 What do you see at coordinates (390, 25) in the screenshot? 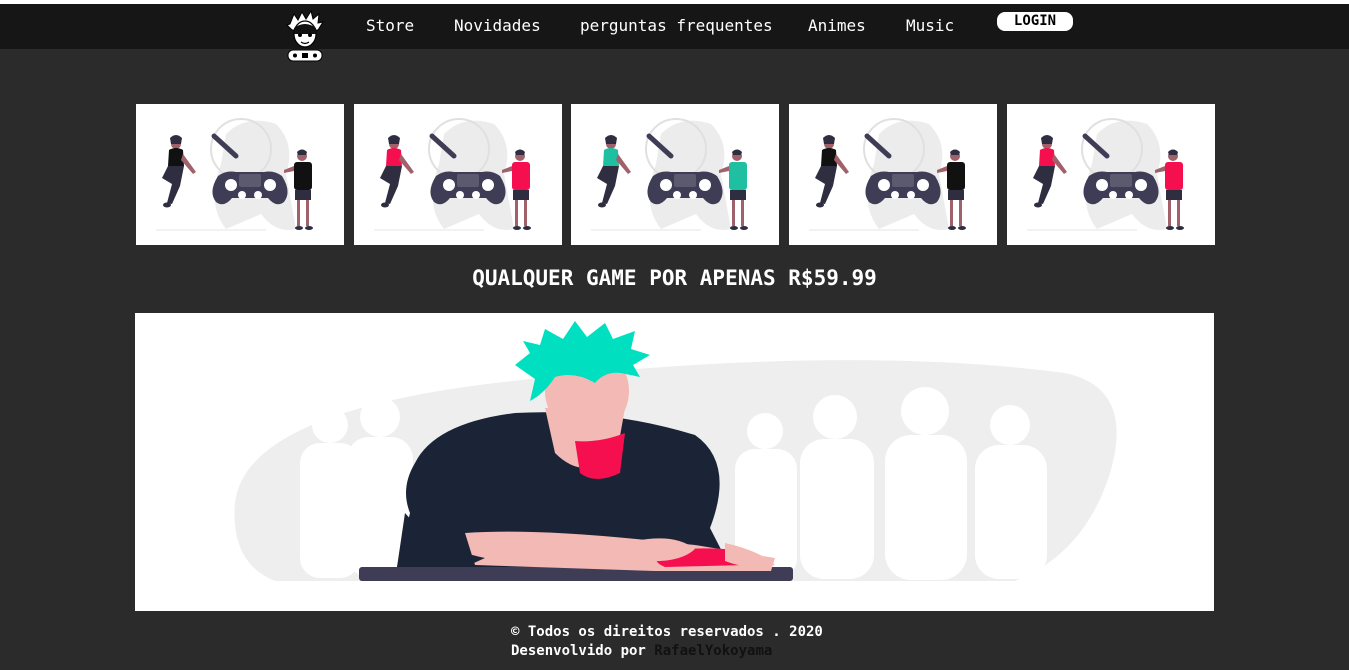
I see `nav-link-store: Store` at bounding box center [390, 25].